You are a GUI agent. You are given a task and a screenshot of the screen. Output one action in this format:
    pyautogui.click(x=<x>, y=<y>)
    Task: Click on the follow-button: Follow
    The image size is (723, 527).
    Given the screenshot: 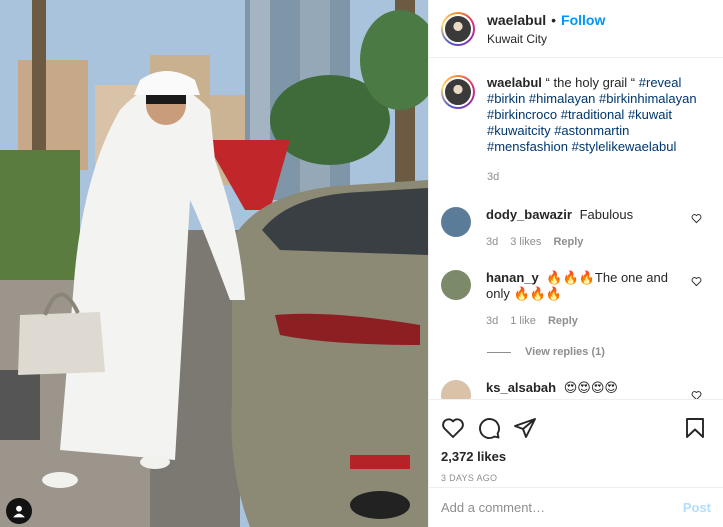 What is the action you would take?
    pyautogui.click(x=583, y=20)
    